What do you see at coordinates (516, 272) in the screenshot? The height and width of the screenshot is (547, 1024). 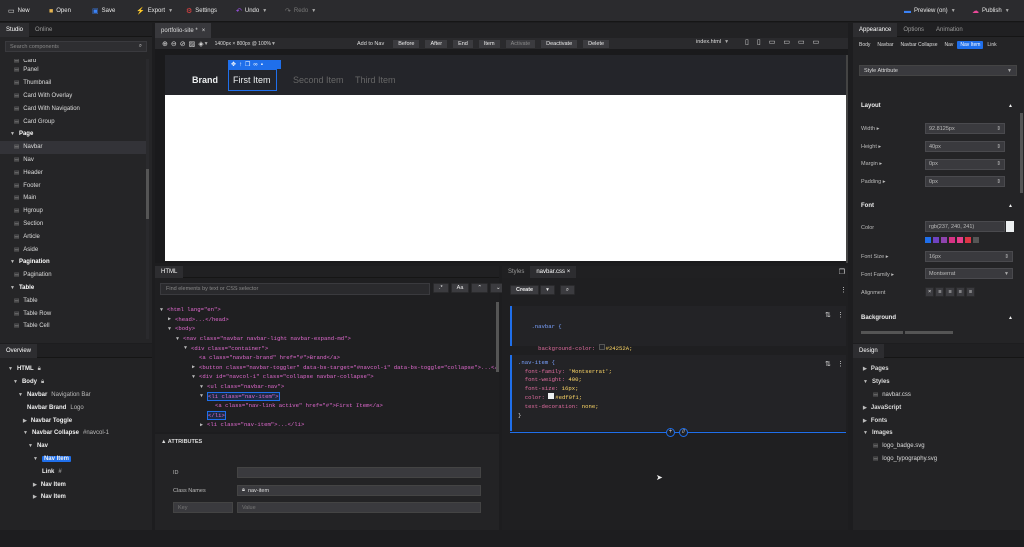 I see `tab-styles: Styles` at bounding box center [516, 272].